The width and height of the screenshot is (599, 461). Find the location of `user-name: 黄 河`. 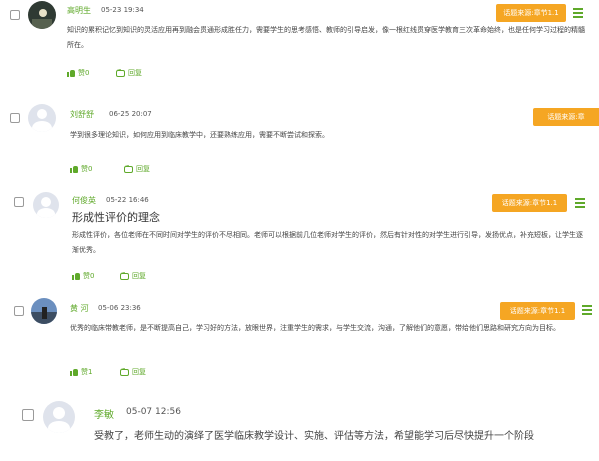

user-name: 黄 河 is located at coordinates (79, 308).